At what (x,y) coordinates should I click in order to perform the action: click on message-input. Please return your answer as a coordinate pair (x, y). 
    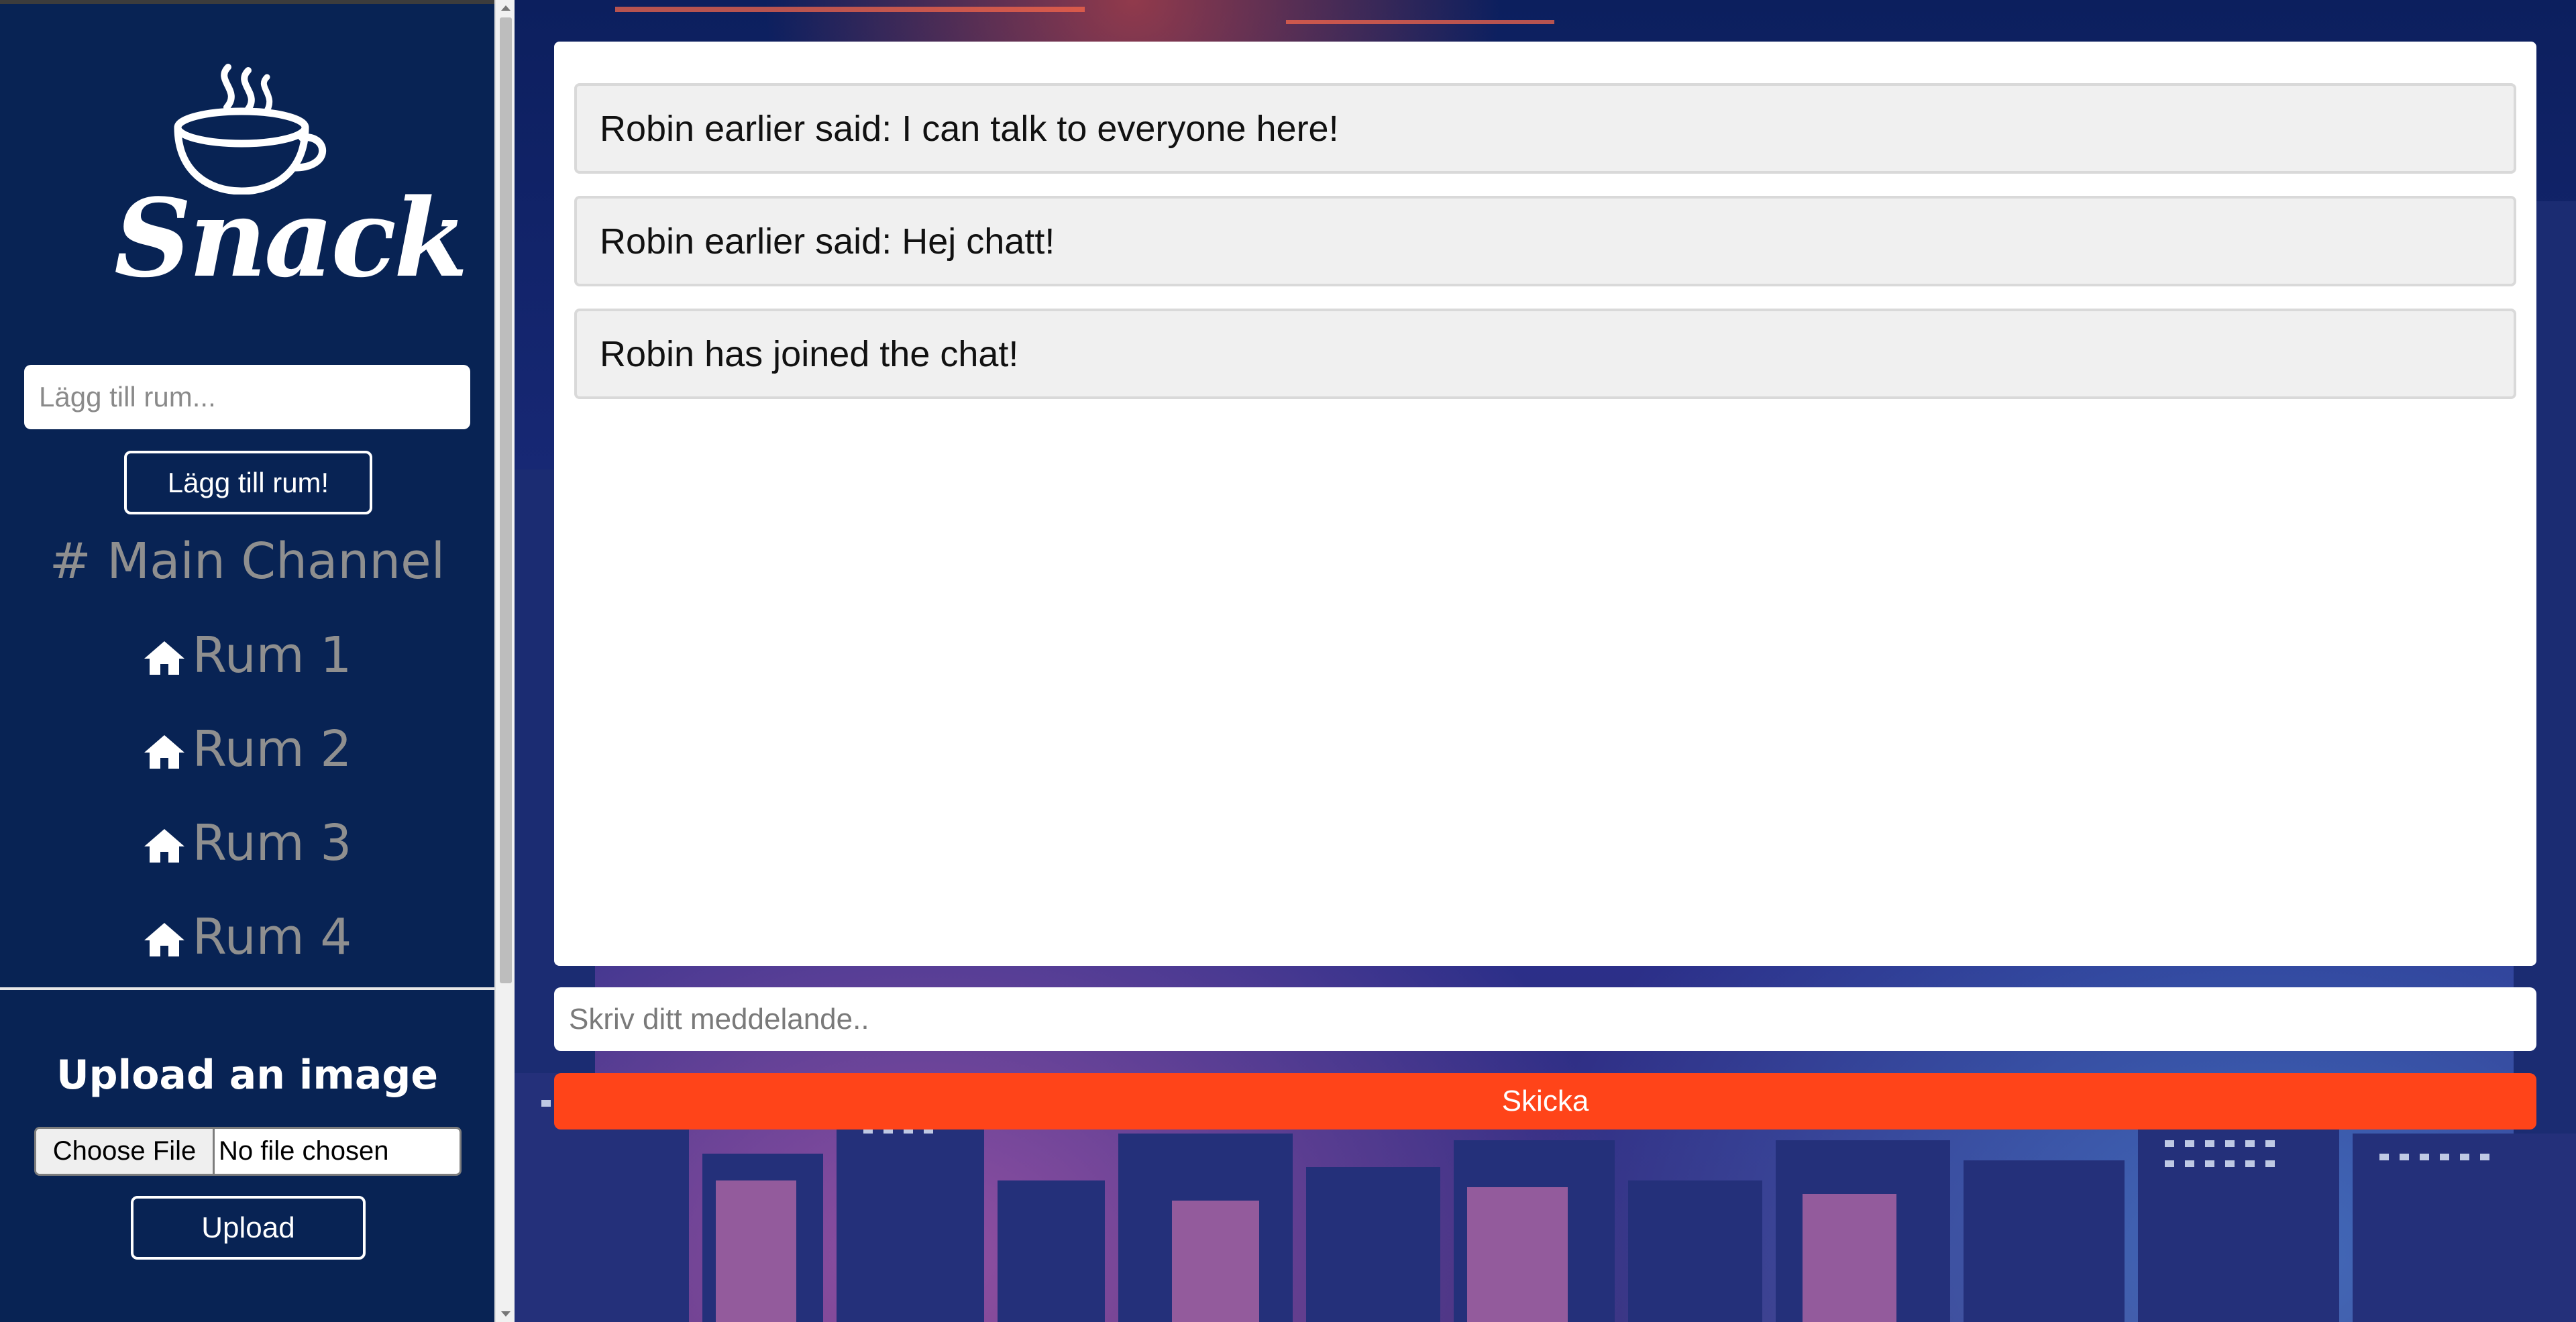
    Looking at the image, I should click on (1545, 1019).